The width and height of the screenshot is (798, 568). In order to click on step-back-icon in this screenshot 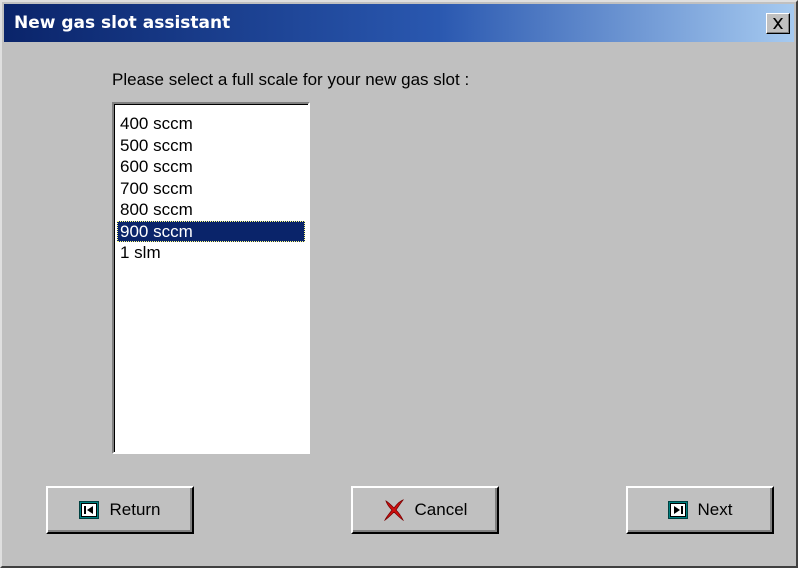, I will do `click(89, 510)`.